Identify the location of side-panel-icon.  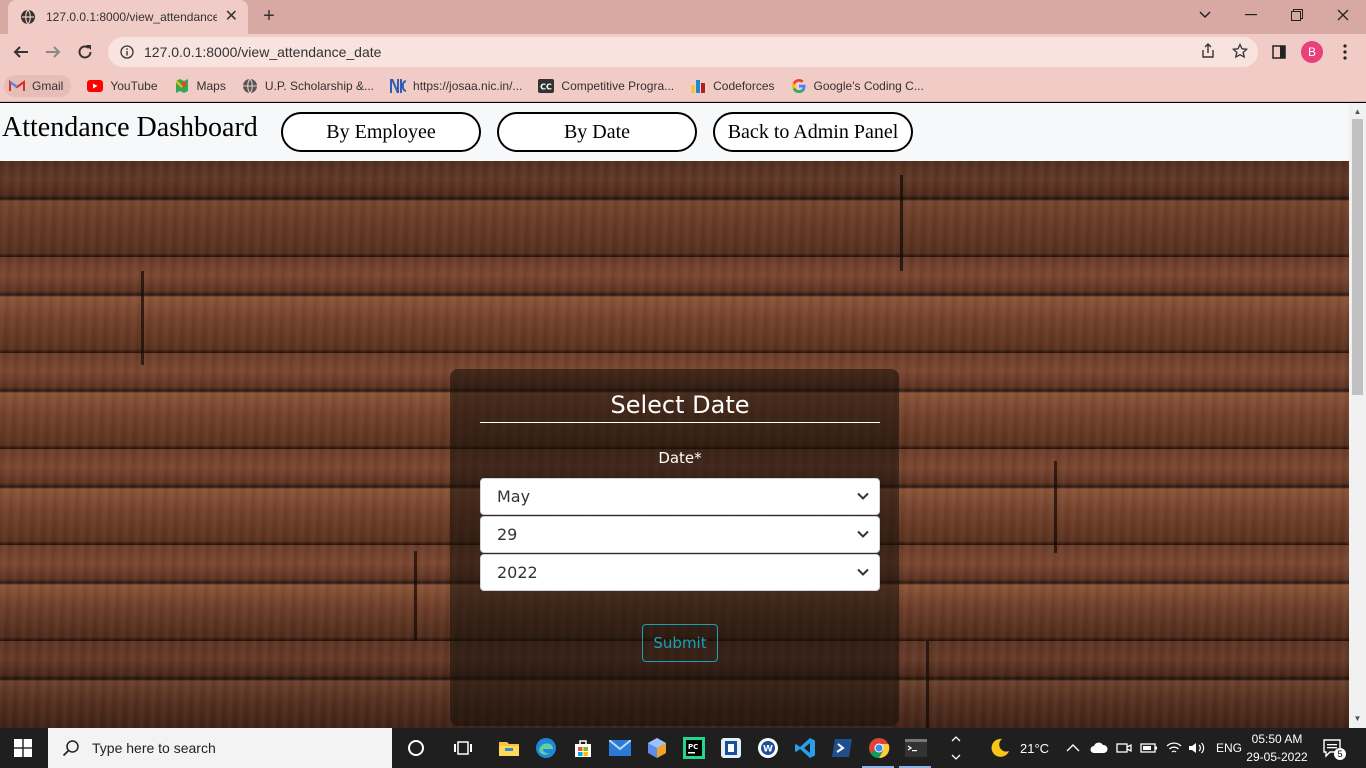
(1279, 52).